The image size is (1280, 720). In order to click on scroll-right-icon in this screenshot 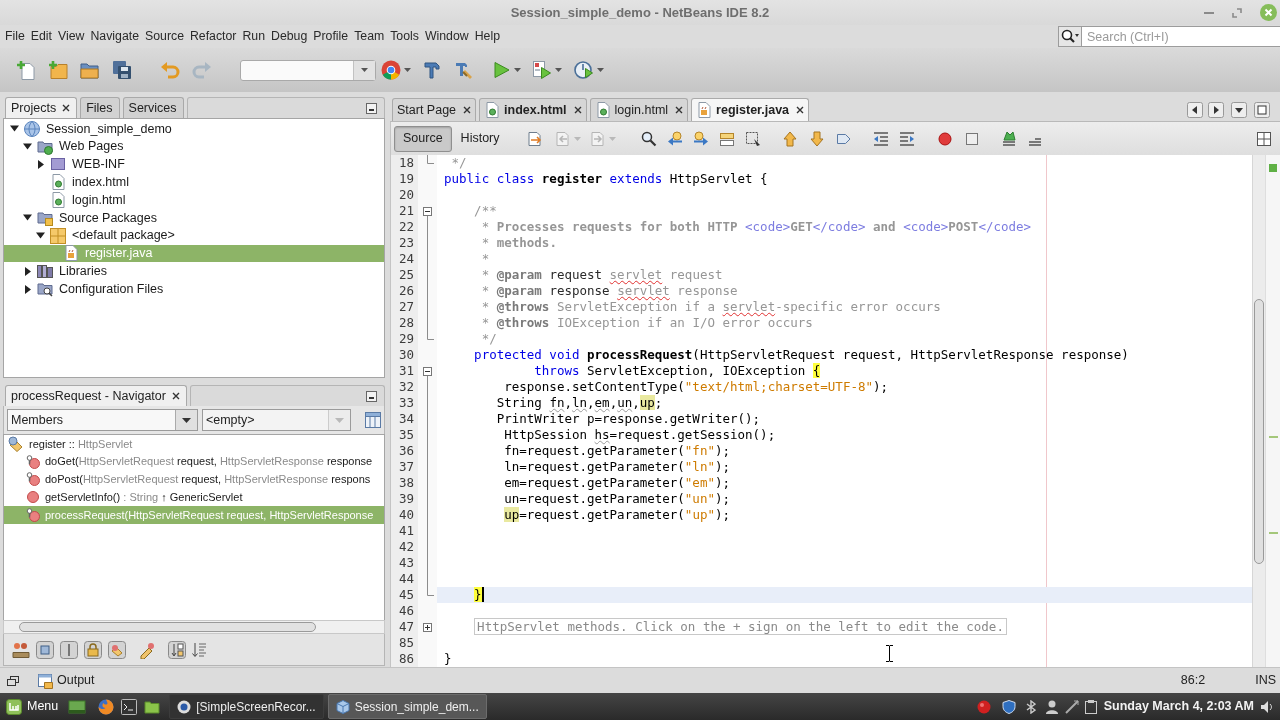, I will do `click(1216, 109)`.